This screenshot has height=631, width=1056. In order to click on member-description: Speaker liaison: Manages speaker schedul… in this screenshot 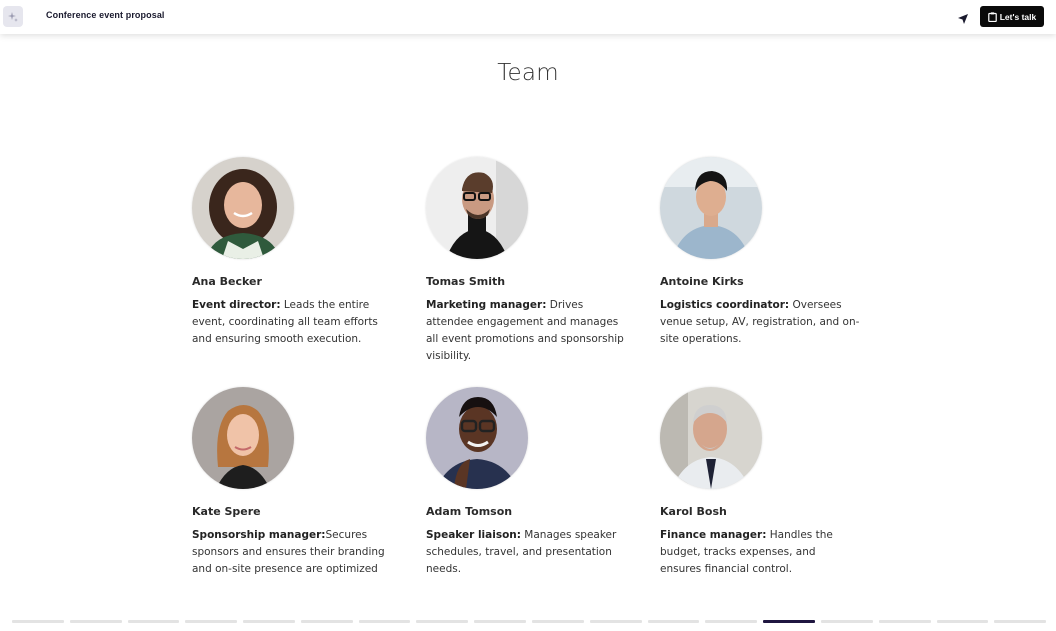, I will do `click(526, 552)`.